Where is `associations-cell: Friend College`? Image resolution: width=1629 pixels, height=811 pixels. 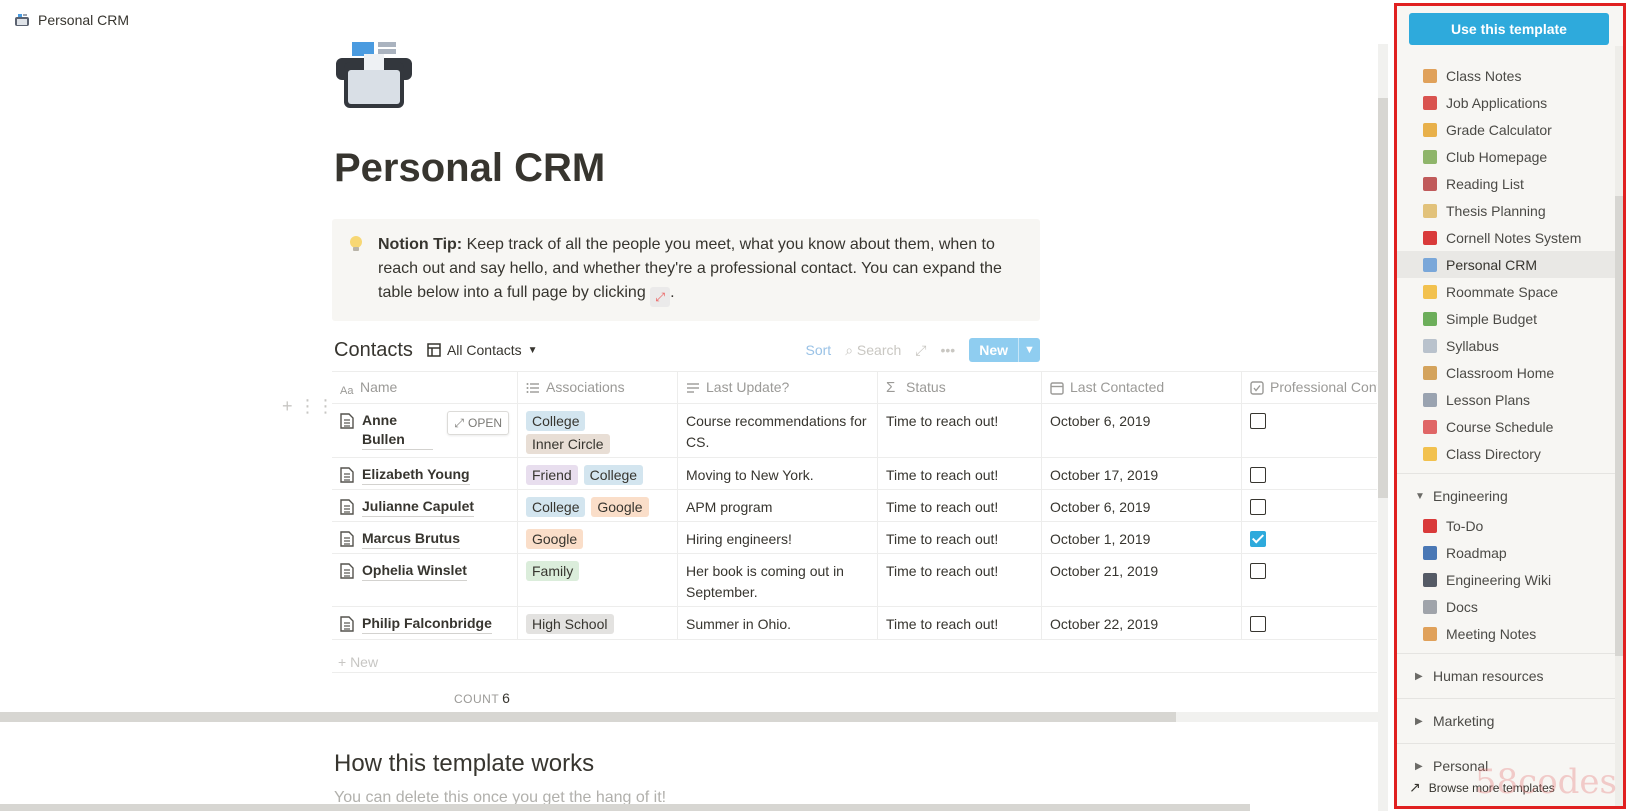
associations-cell: Friend College is located at coordinates (598, 473).